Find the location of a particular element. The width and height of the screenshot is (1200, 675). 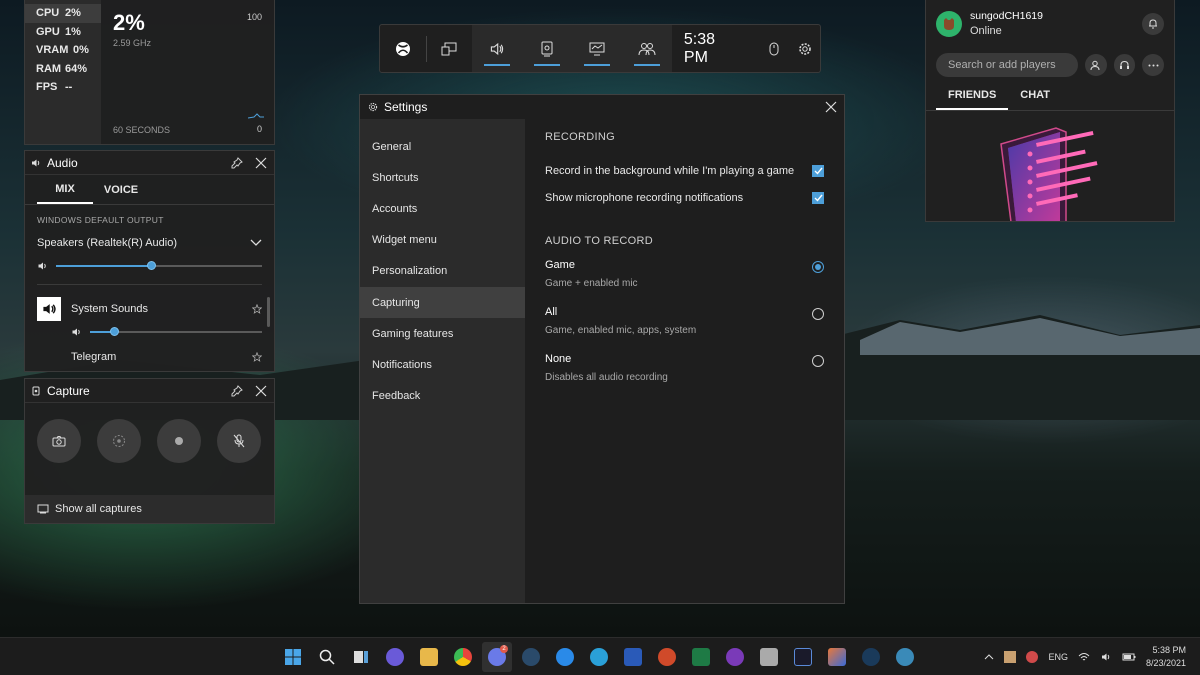

stat-key: FPS is located at coordinates (47, 87).